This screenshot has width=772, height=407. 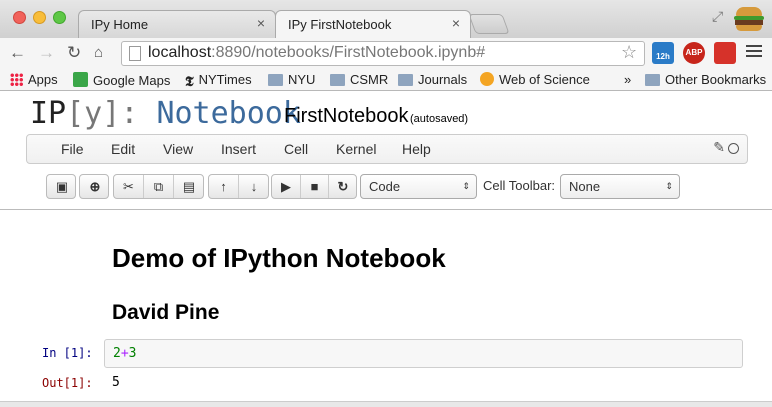 I want to click on tab-label: IPy FirstNotebook, so click(x=340, y=24).